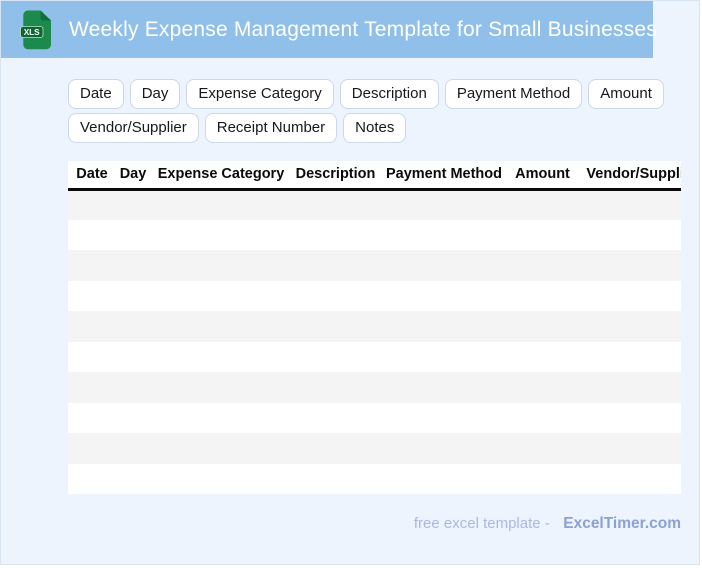 The image size is (702, 568). Describe the element at coordinates (513, 94) in the screenshot. I see `chip-payment-method: Payment Method` at that location.